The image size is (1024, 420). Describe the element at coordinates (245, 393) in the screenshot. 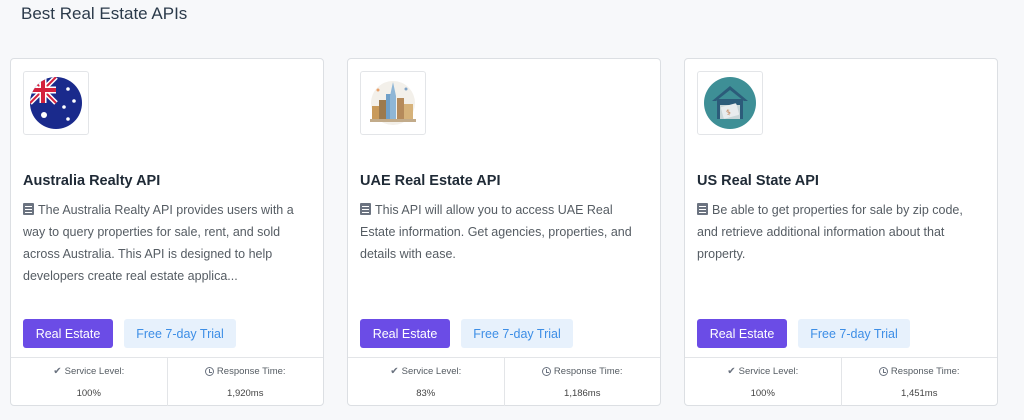

I see `response-time-value: 1,920ms` at that location.